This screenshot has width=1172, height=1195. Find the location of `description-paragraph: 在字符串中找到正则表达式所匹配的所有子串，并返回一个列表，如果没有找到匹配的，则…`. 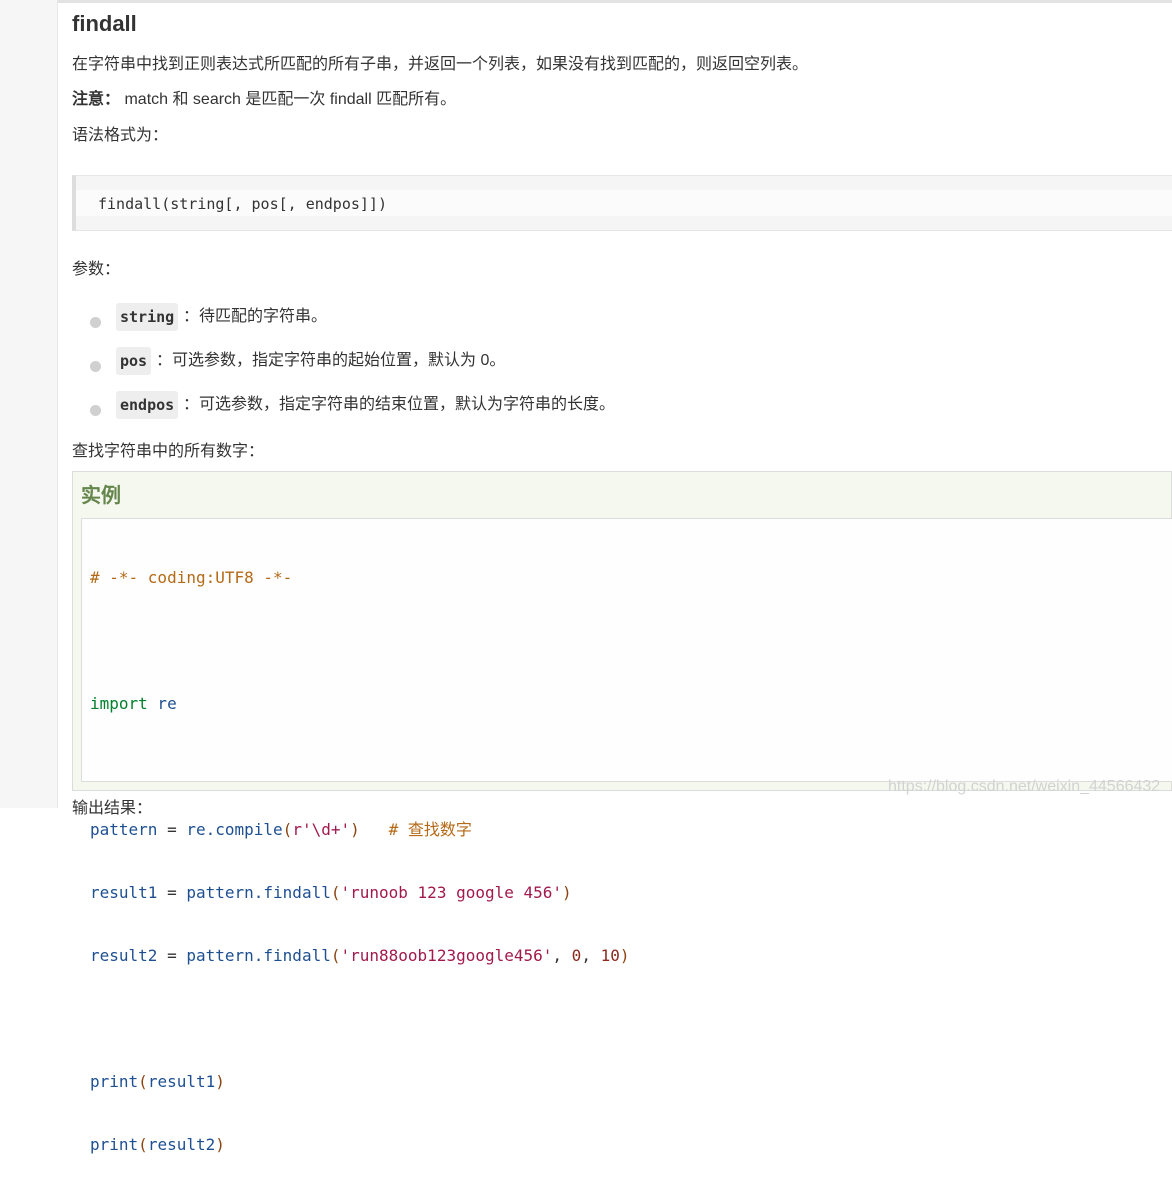

description-paragraph: 在字符串中找到正则表达式所匹配的所有子串，并返回一个列表，如果没有找到匹配的，则… is located at coordinates (440, 64).